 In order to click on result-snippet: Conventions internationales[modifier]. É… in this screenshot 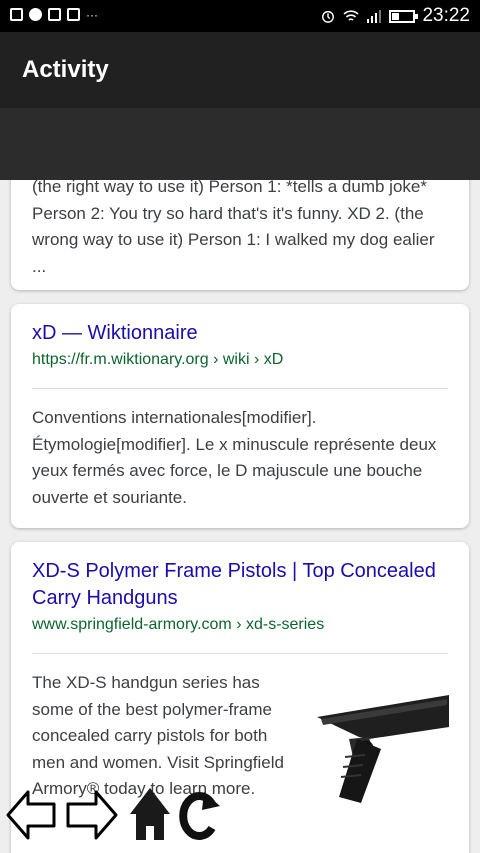, I will do `click(234, 457)`.